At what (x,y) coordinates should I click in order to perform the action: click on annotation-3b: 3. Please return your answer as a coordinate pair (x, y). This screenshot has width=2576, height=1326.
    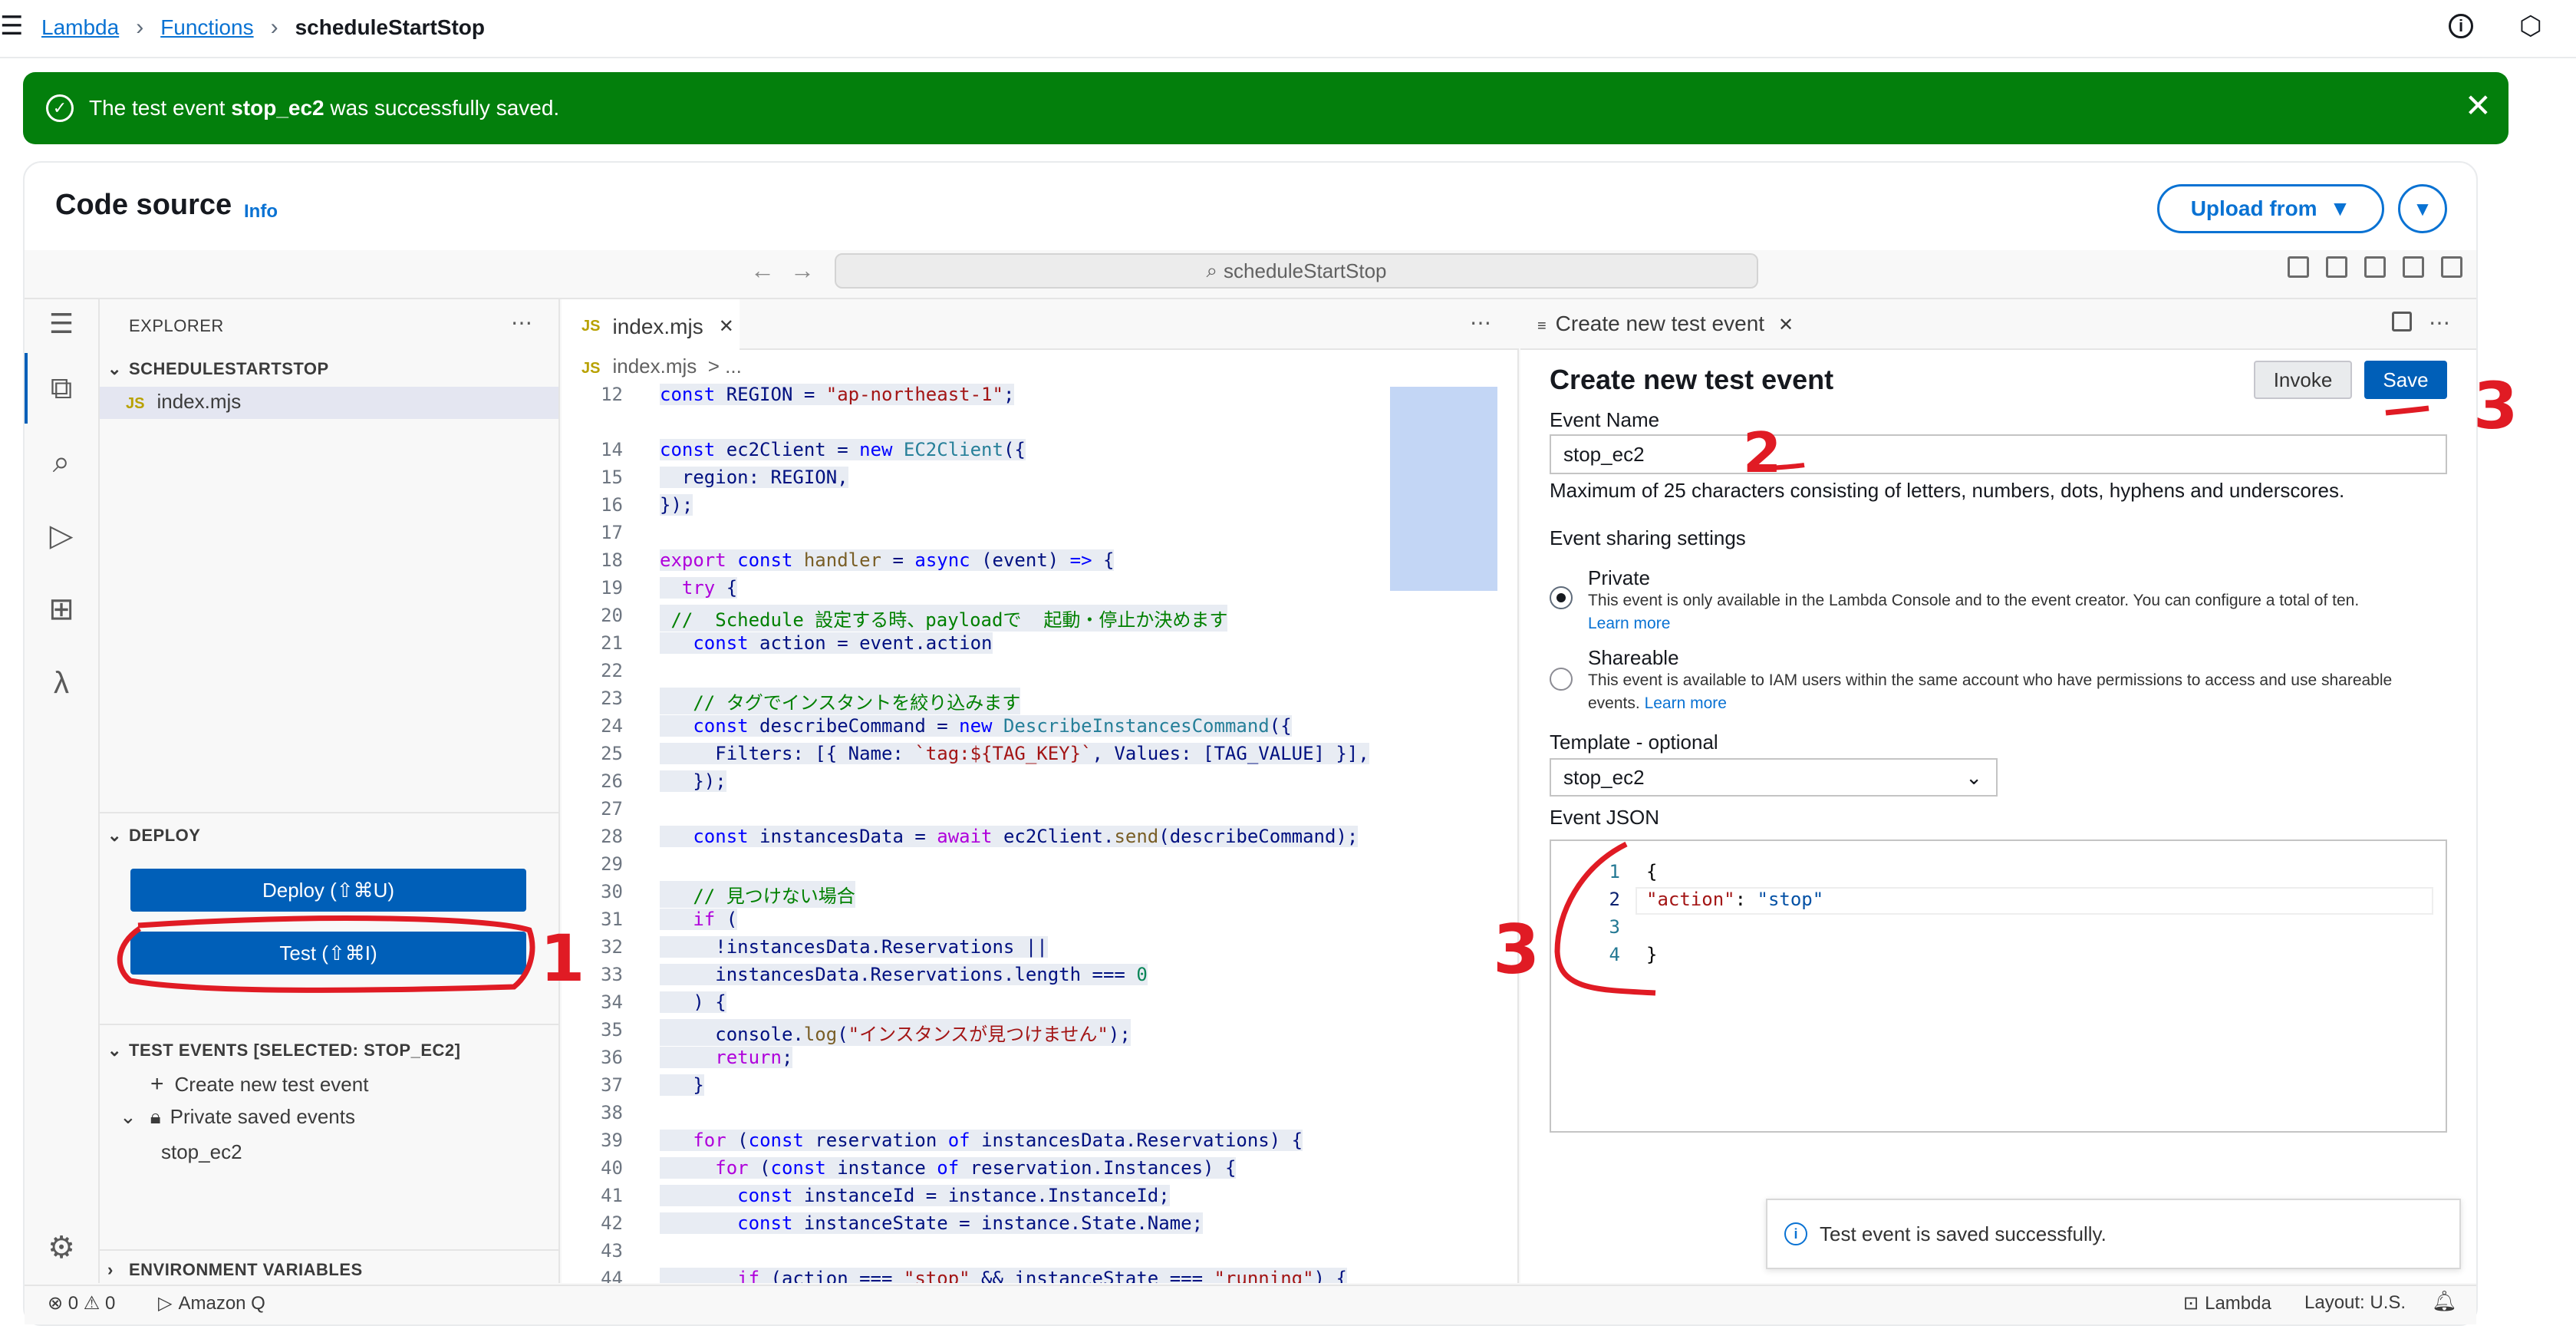
    Looking at the image, I should click on (1516, 950).